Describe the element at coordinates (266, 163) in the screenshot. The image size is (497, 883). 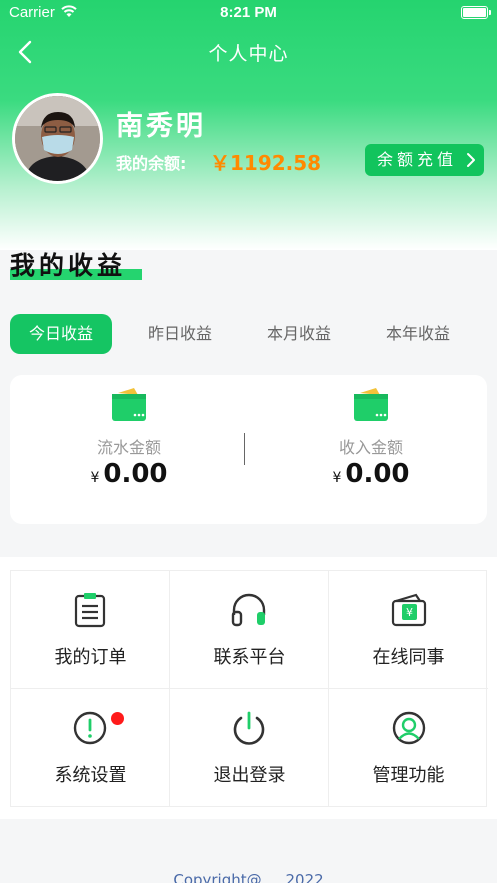
I see `balance-value: ￥1192.58` at that location.